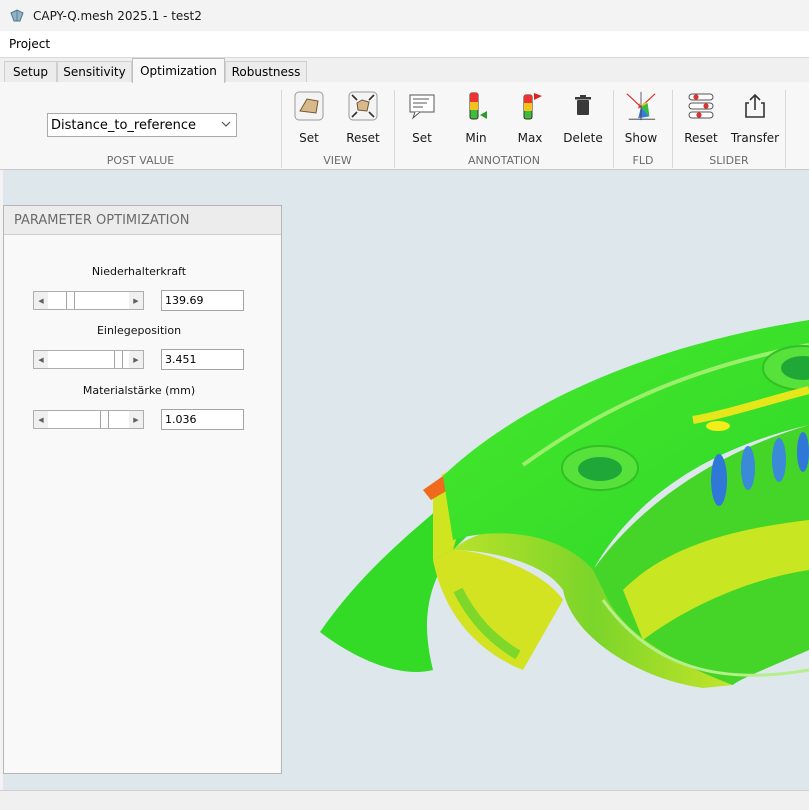  What do you see at coordinates (476, 138) in the screenshot?
I see `annotation-min-label: Min` at bounding box center [476, 138].